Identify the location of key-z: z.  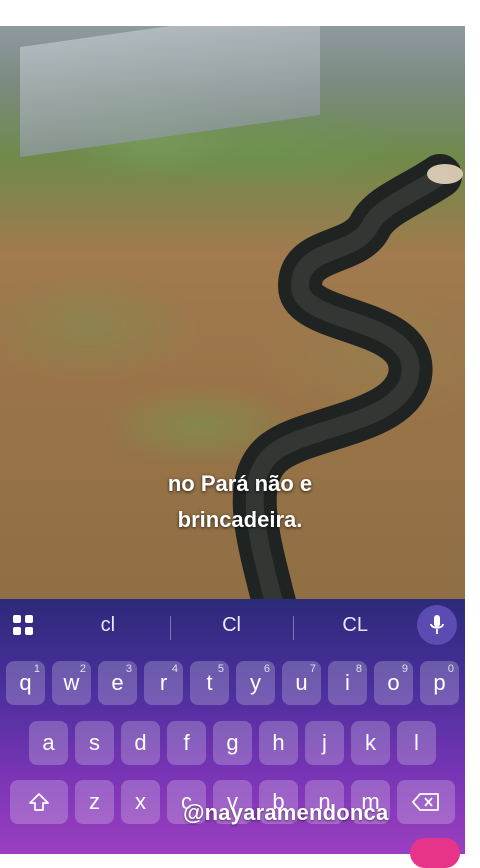
(94, 802).